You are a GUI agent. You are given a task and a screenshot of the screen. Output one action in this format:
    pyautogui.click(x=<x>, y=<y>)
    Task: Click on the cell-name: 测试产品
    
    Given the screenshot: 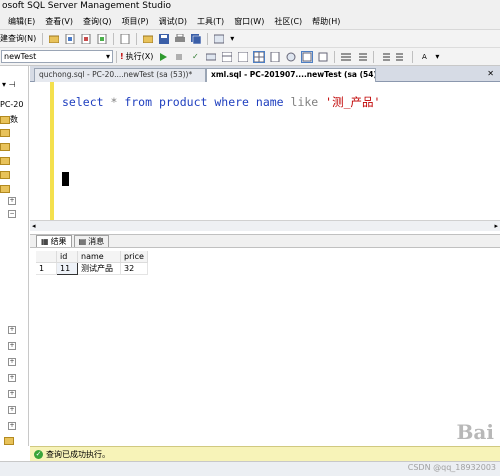 What is the action you would take?
    pyautogui.click(x=99, y=268)
    